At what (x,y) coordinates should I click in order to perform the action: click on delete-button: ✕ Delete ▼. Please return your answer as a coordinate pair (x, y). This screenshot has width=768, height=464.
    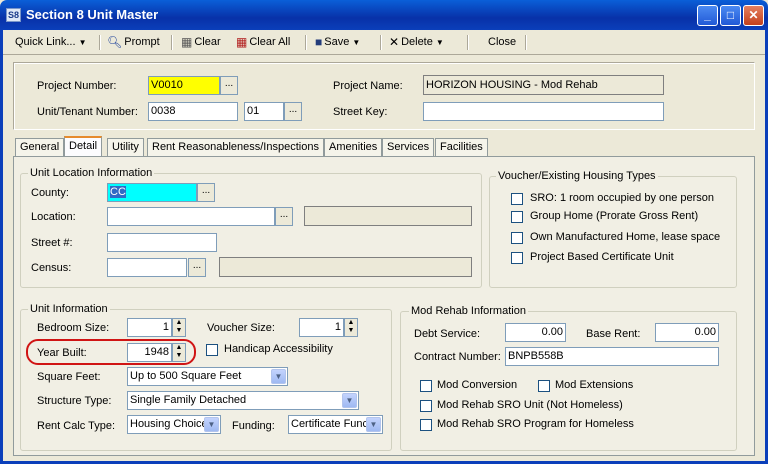
    Looking at the image, I should click on (416, 43).